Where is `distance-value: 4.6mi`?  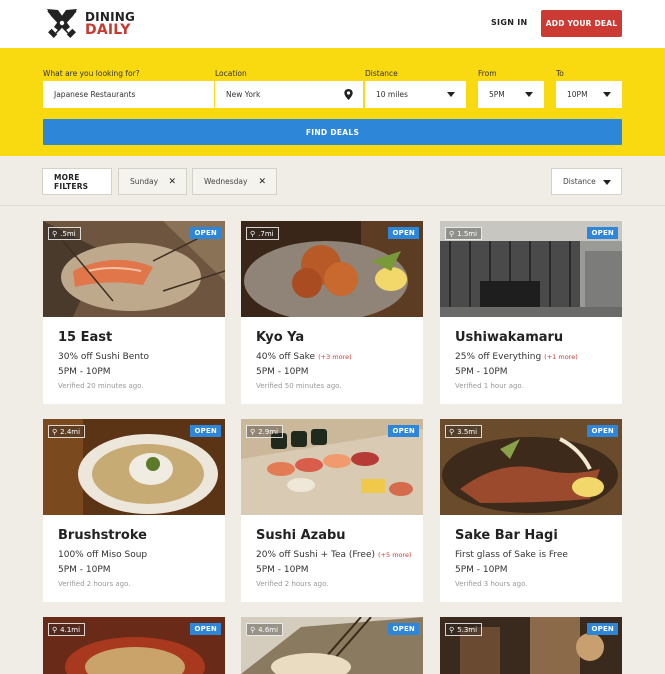 distance-value: 4.6mi is located at coordinates (268, 629).